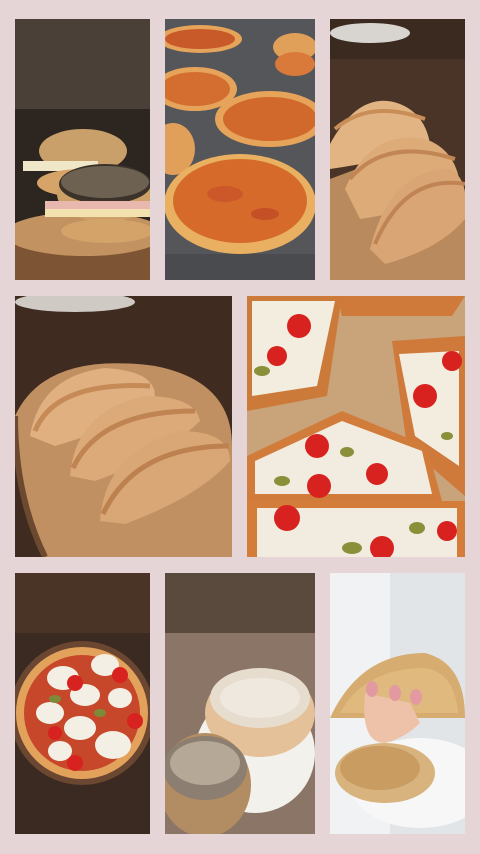 The image size is (480, 854). What do you see at coordinates (240, 149) in the screenshot?
I see `photo-mini-pizzas-rack` at bounding box center [240, 149].